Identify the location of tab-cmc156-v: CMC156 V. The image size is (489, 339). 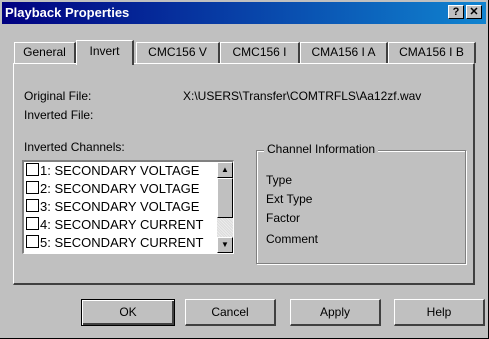
(178, 52).